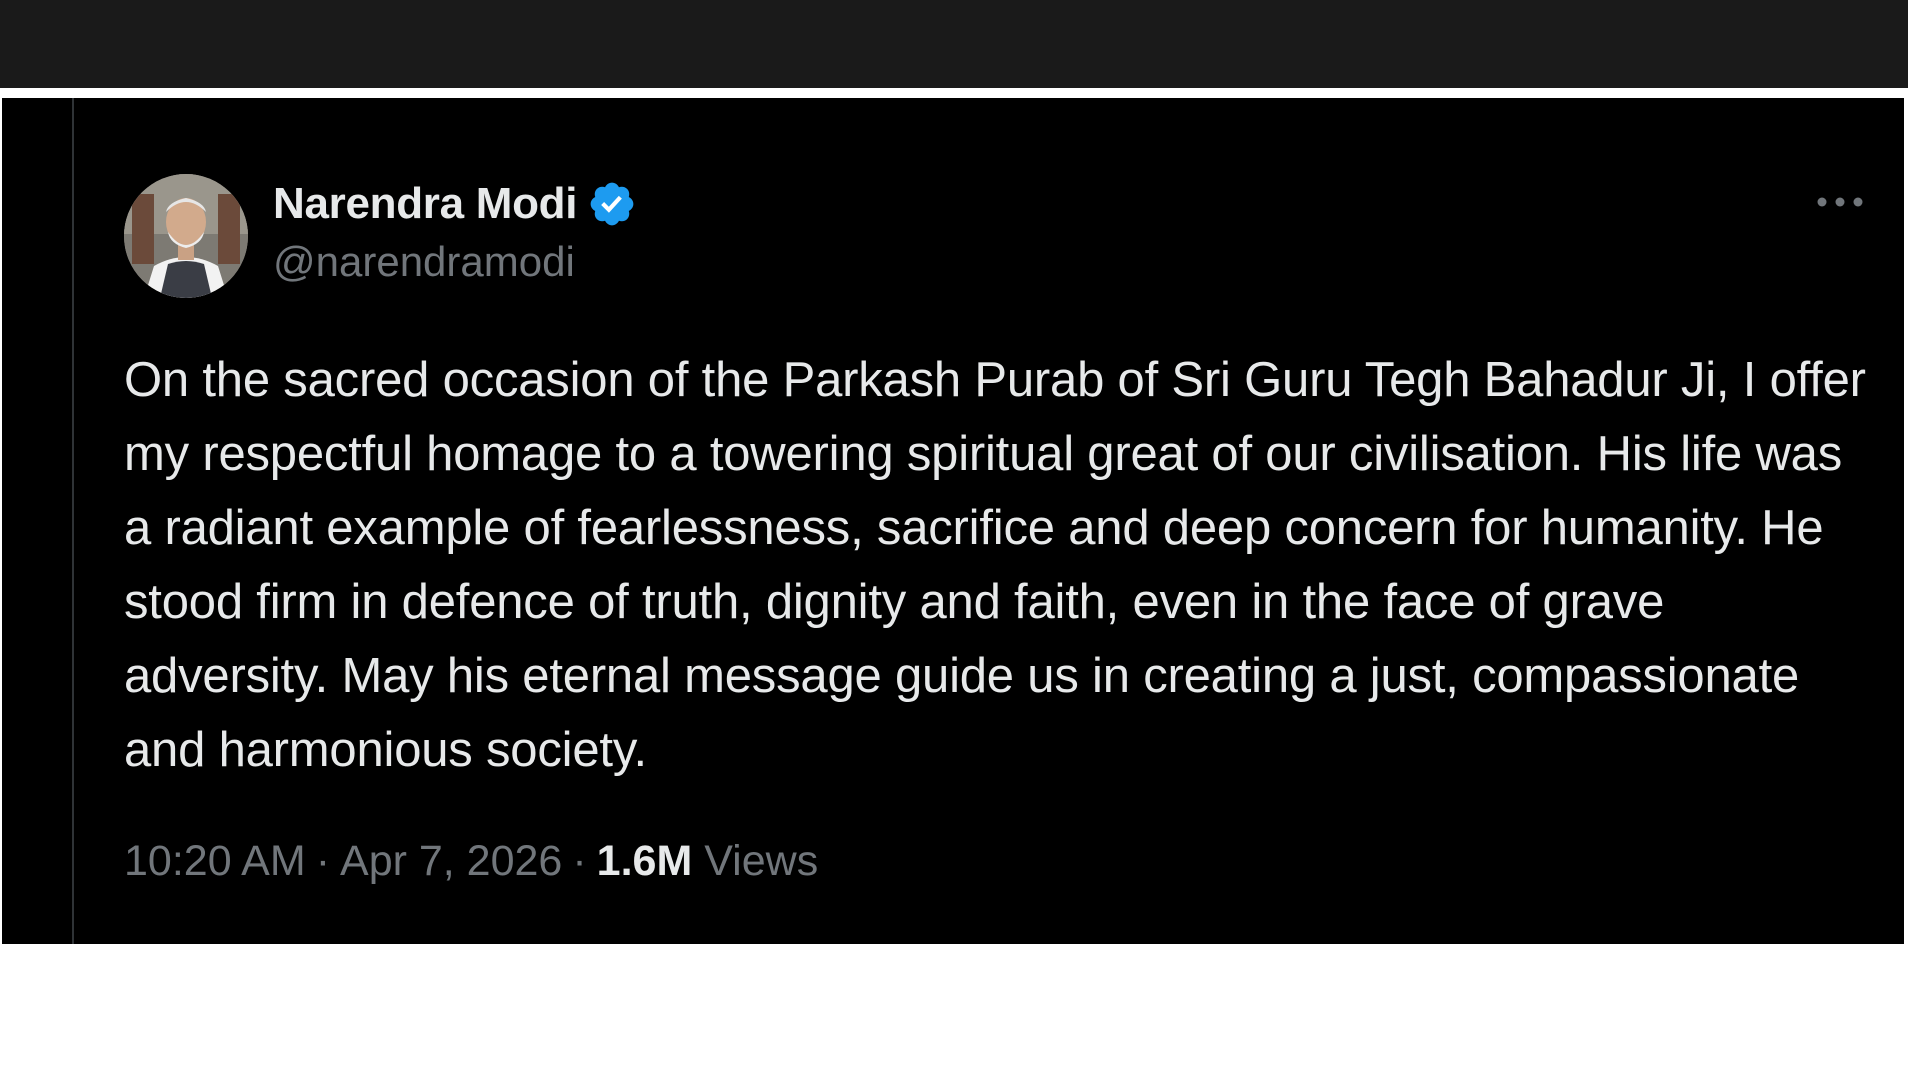  I want to click on more-horizontal-icon, so click(1840, 202).